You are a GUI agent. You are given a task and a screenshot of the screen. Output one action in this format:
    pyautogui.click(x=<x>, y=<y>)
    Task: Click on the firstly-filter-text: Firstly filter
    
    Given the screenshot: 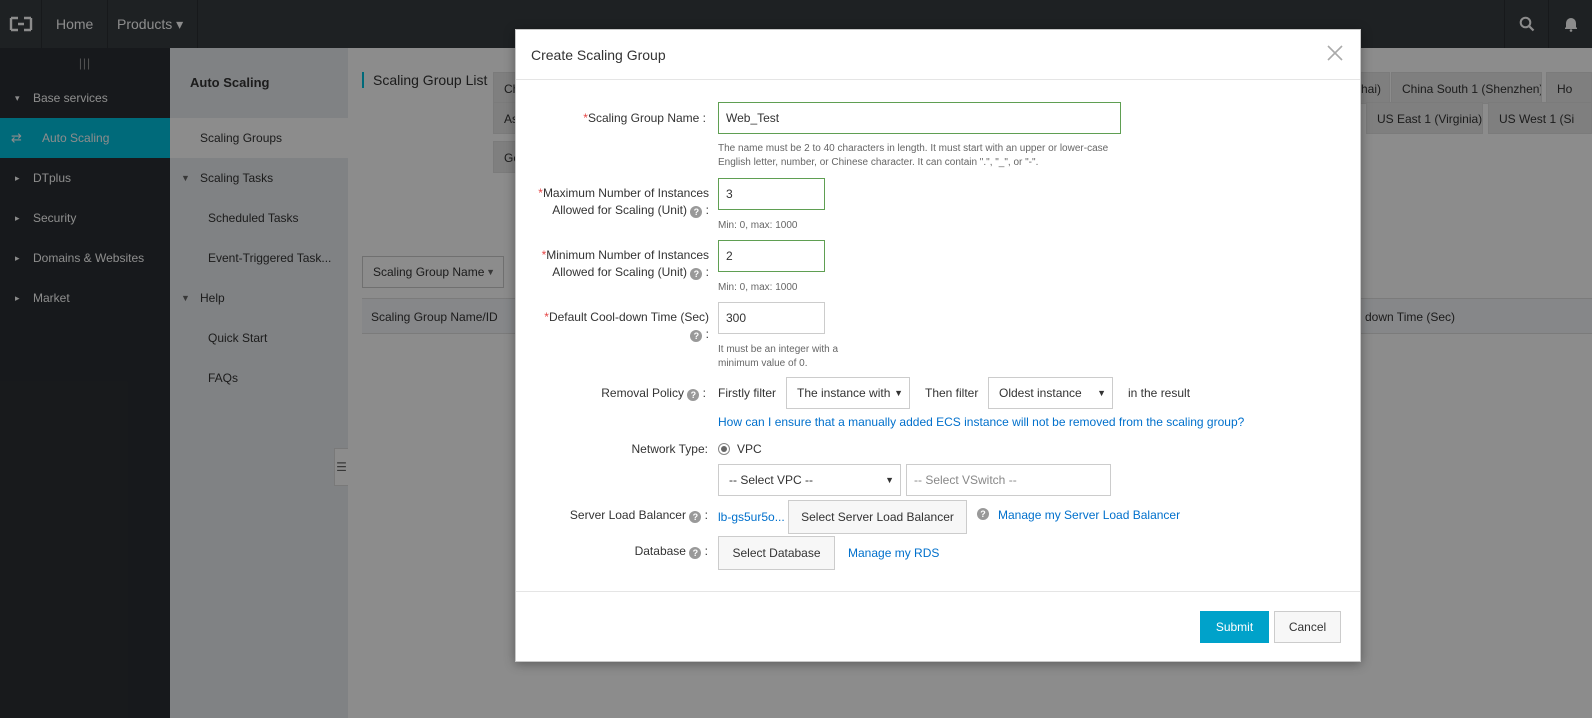 What is the action you would take?
    pyautogui.click(x=747, y=393)
    